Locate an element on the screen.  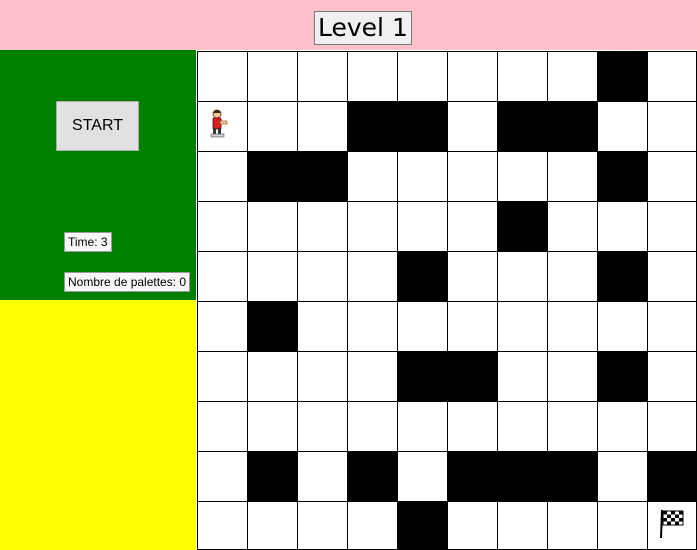
control-panel: START Time: 3 Nombre de palettes: 0 is located at coordinates (98, 175).